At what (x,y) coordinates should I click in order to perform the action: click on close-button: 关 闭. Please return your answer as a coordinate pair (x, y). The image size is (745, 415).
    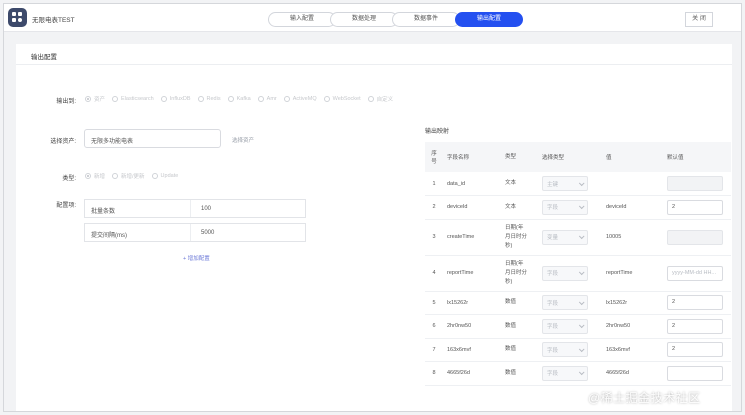
    Looking at the image, I should click on (699, 19).